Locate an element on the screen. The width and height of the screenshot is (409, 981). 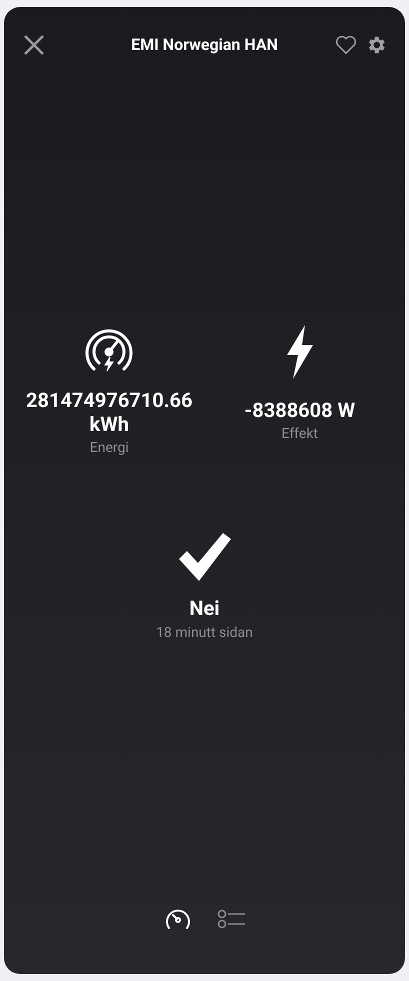
favorite-button is located at coordinates (345, 45).